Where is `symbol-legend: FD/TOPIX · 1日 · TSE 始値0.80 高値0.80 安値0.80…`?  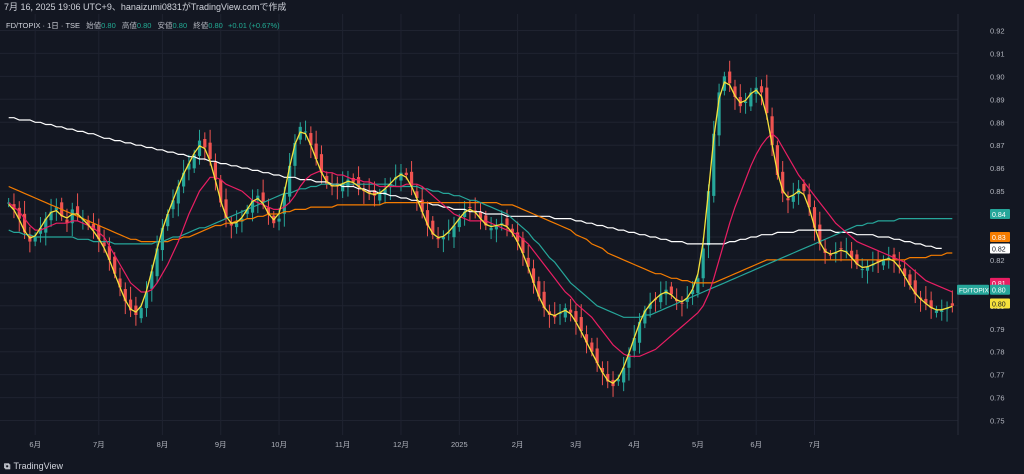 symbol-legend: FD/TOPIX · 1日 · TSE 始値0.80 高値0.80 安値0.80… is located at coordinates (143, 25).